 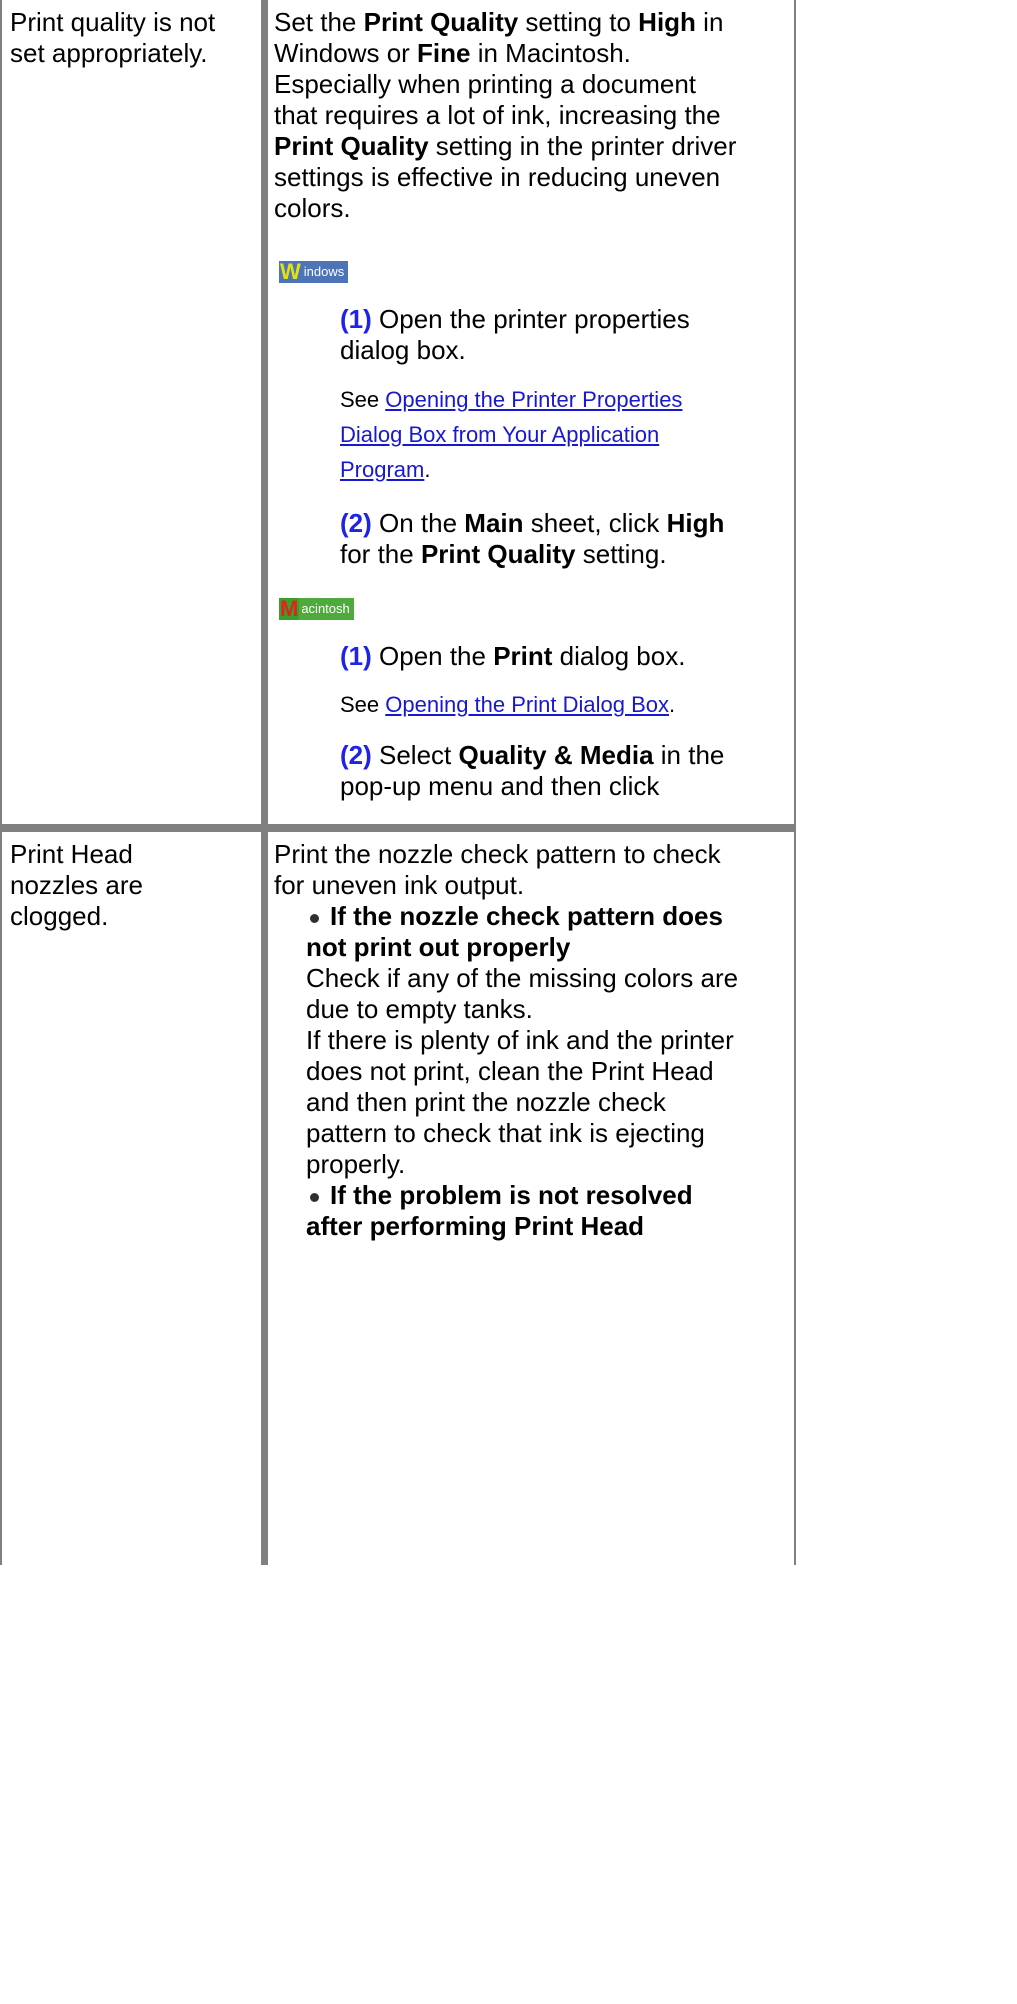 I want to click on remedy-line: Windows or Fine in Macintosh., so click(x=452, y=53).